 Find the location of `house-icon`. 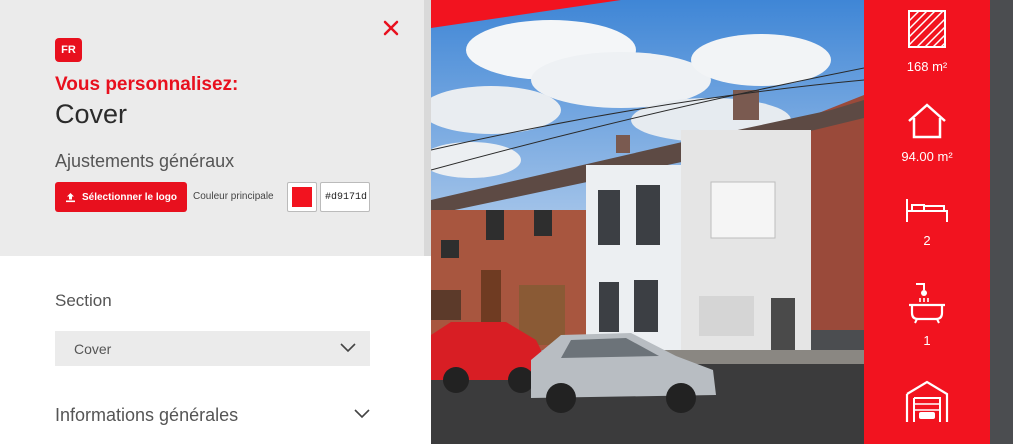

house-icon is located at coordinates (927, 121).